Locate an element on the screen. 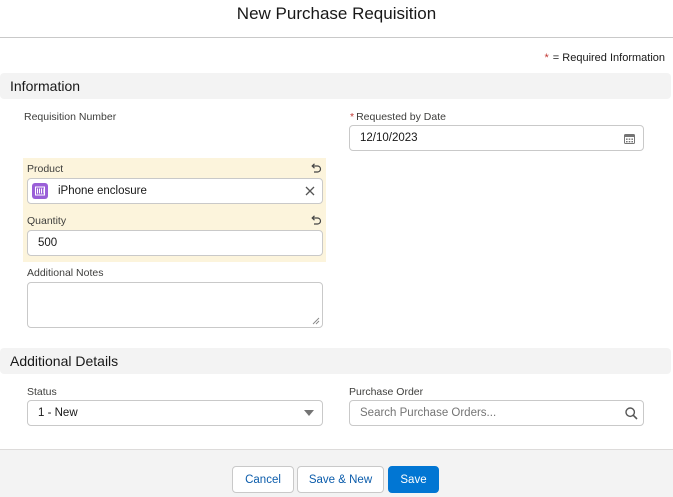  requisition-number-label: Requisition Number is located at coordinates (70, 117).